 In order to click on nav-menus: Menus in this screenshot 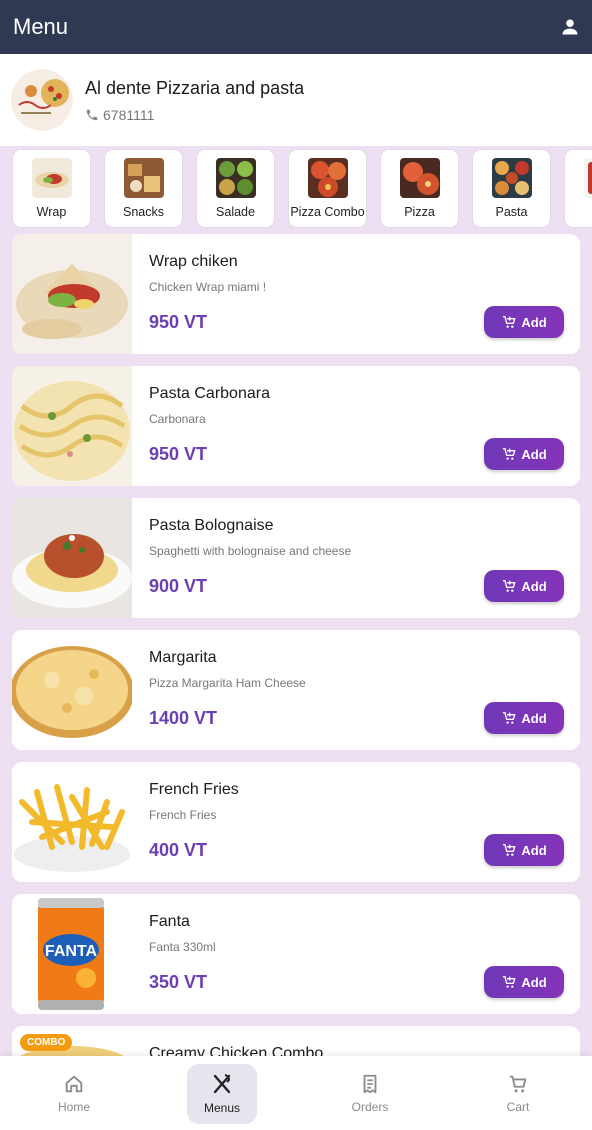, I will do `click(222, 1093)`.